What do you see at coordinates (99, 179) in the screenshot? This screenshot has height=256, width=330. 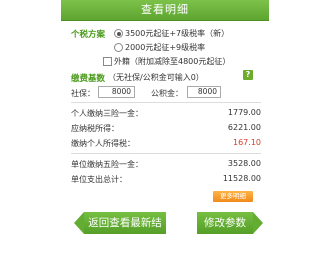 I see `unit-total-label: 单位支出总计：` at bounding box center [99, 179].